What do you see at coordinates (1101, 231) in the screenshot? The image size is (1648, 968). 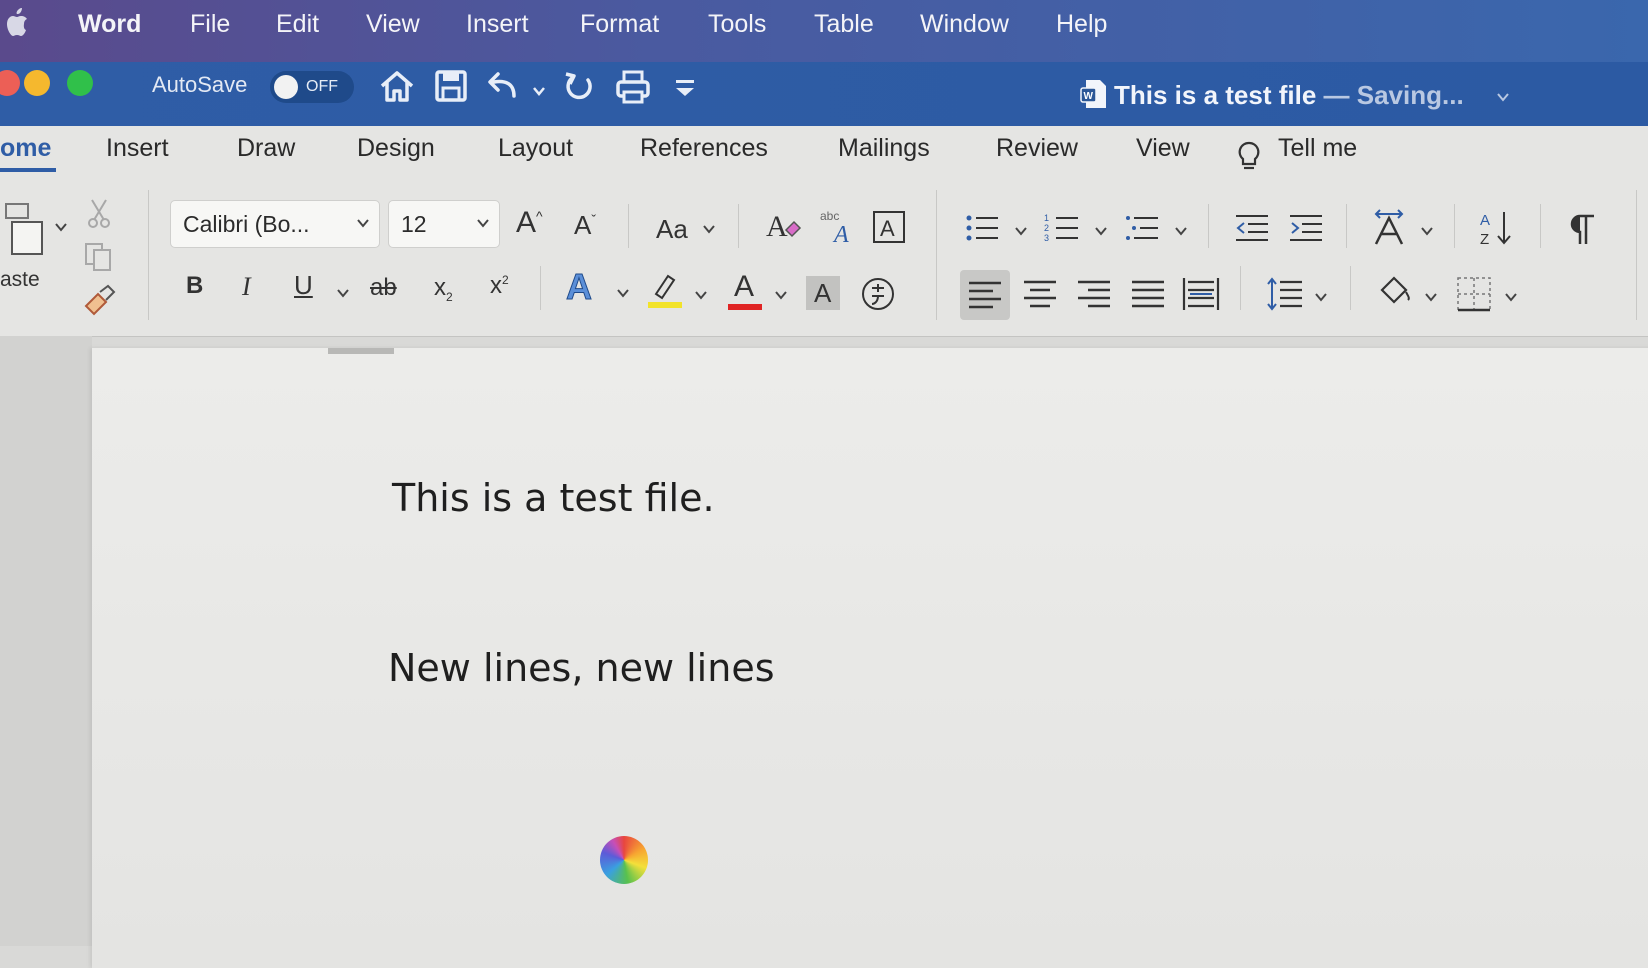 I see `numbering-chevron-icon` at bounding box center [1101, 231].